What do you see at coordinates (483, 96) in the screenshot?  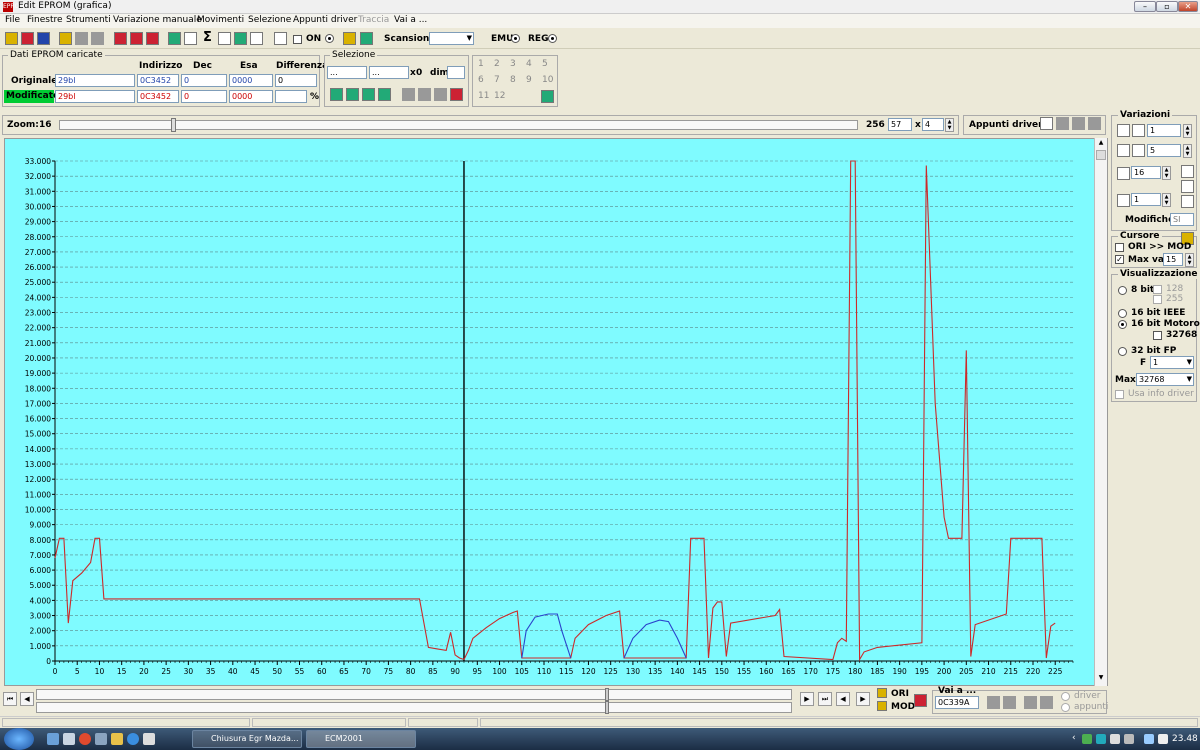 I see `grid-number-11: 11` at bounding box center [483, 96].